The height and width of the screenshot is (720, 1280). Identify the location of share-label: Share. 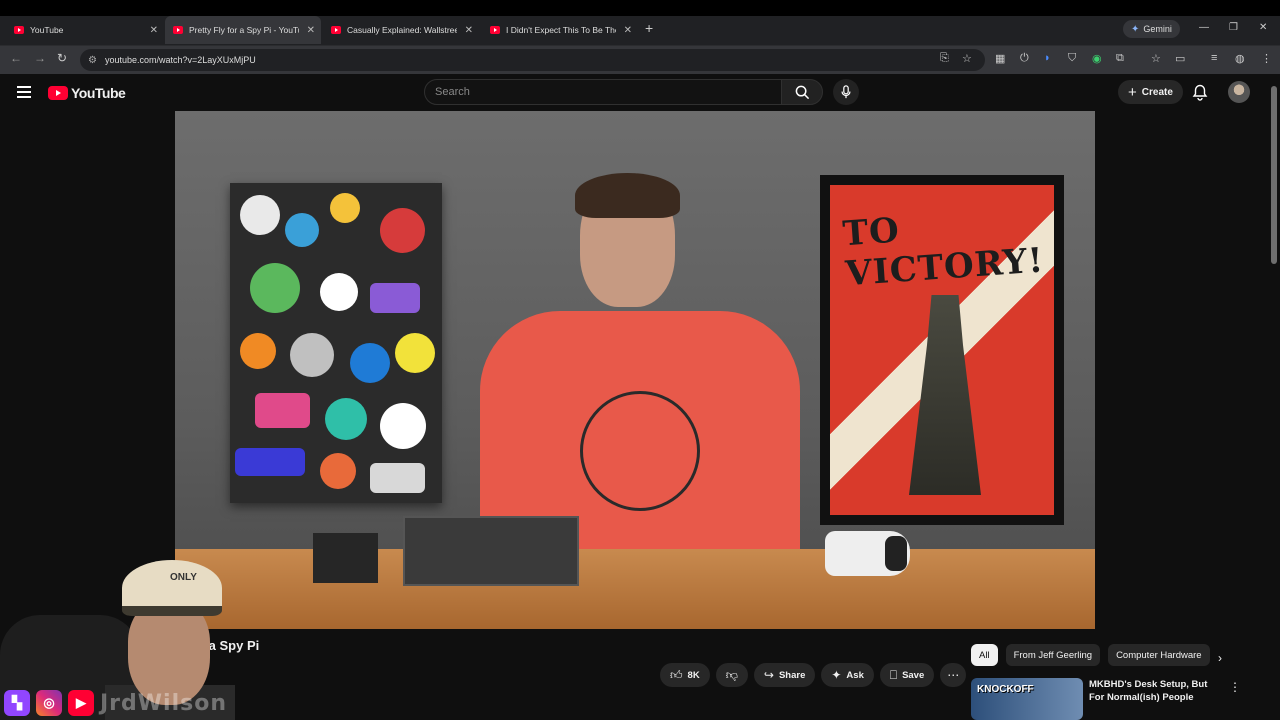
(792, 675).